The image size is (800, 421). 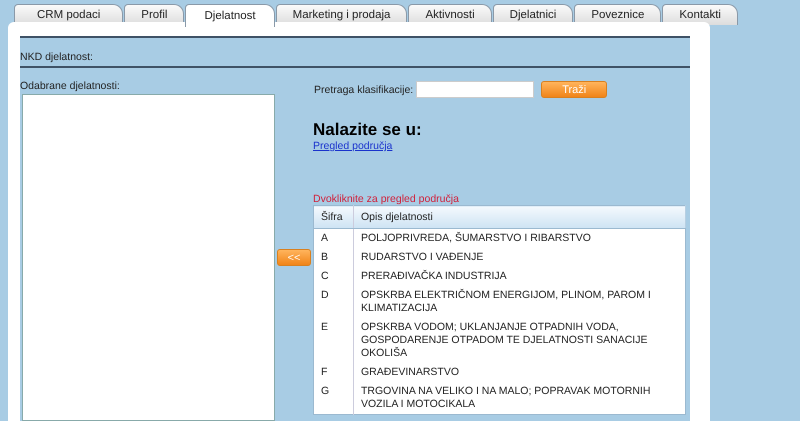 I want to click on description-cell: PRERAĐIVAČKA INDUSTRIJA, so click(x=520, y=276).